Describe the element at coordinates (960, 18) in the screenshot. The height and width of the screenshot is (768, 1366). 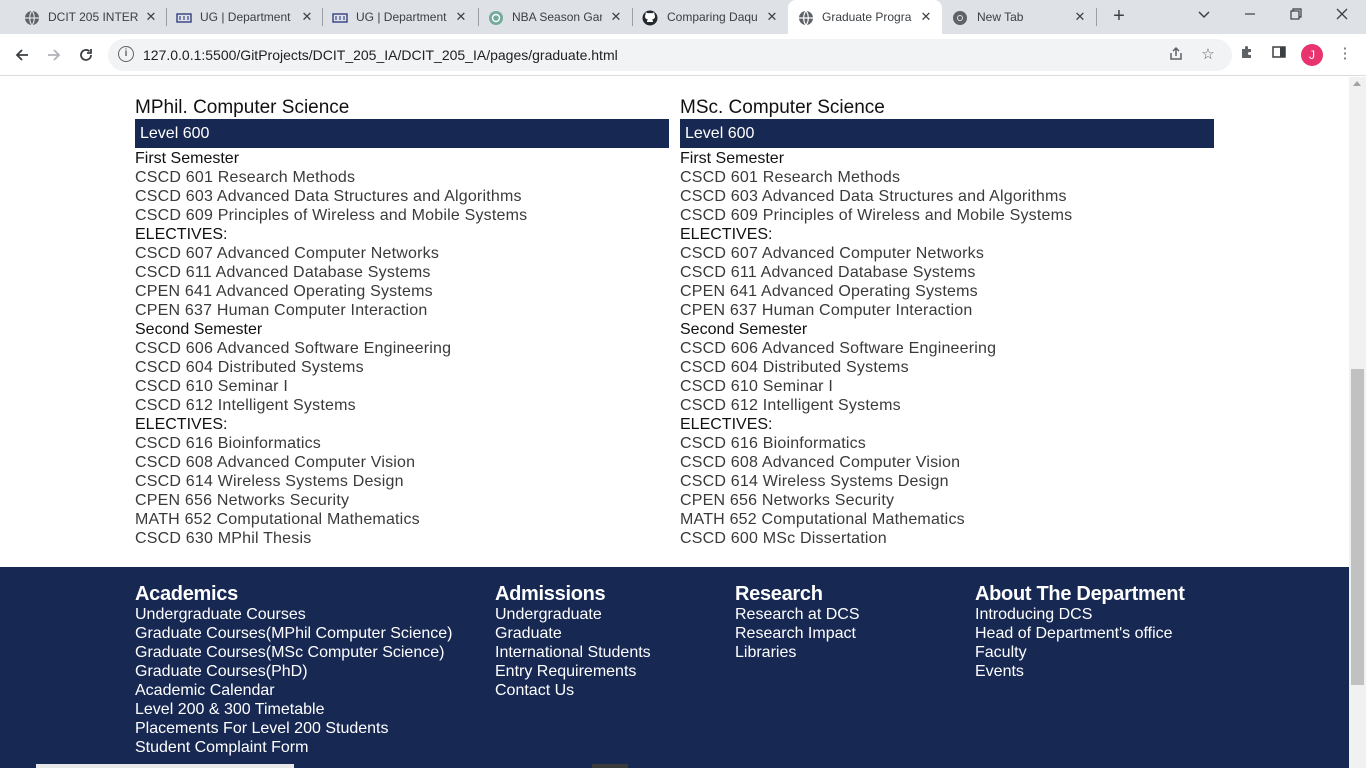
I see `chrome-icon` at that location.